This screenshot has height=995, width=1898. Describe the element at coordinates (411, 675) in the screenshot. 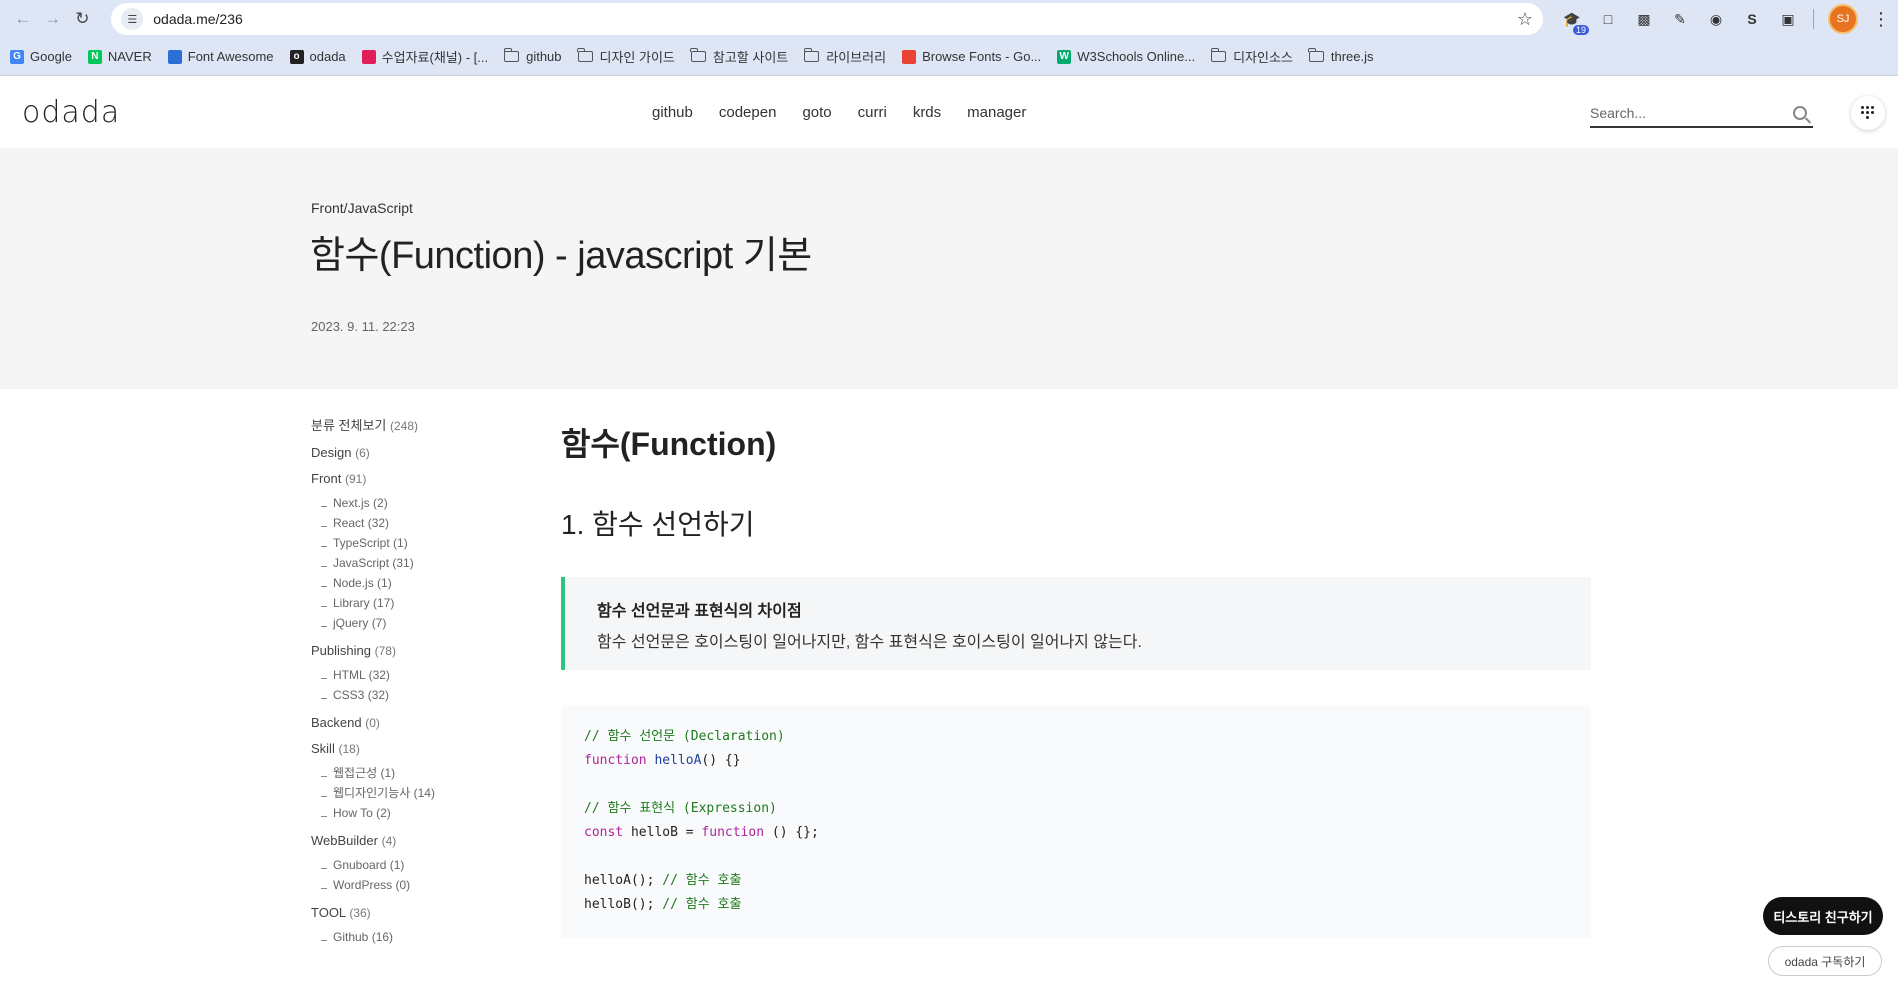

I see `subcategory-item: HTML (32)` at that location.